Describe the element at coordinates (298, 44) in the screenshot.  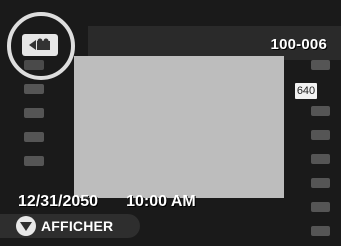
I see `frame-number: 100-006` at that location.